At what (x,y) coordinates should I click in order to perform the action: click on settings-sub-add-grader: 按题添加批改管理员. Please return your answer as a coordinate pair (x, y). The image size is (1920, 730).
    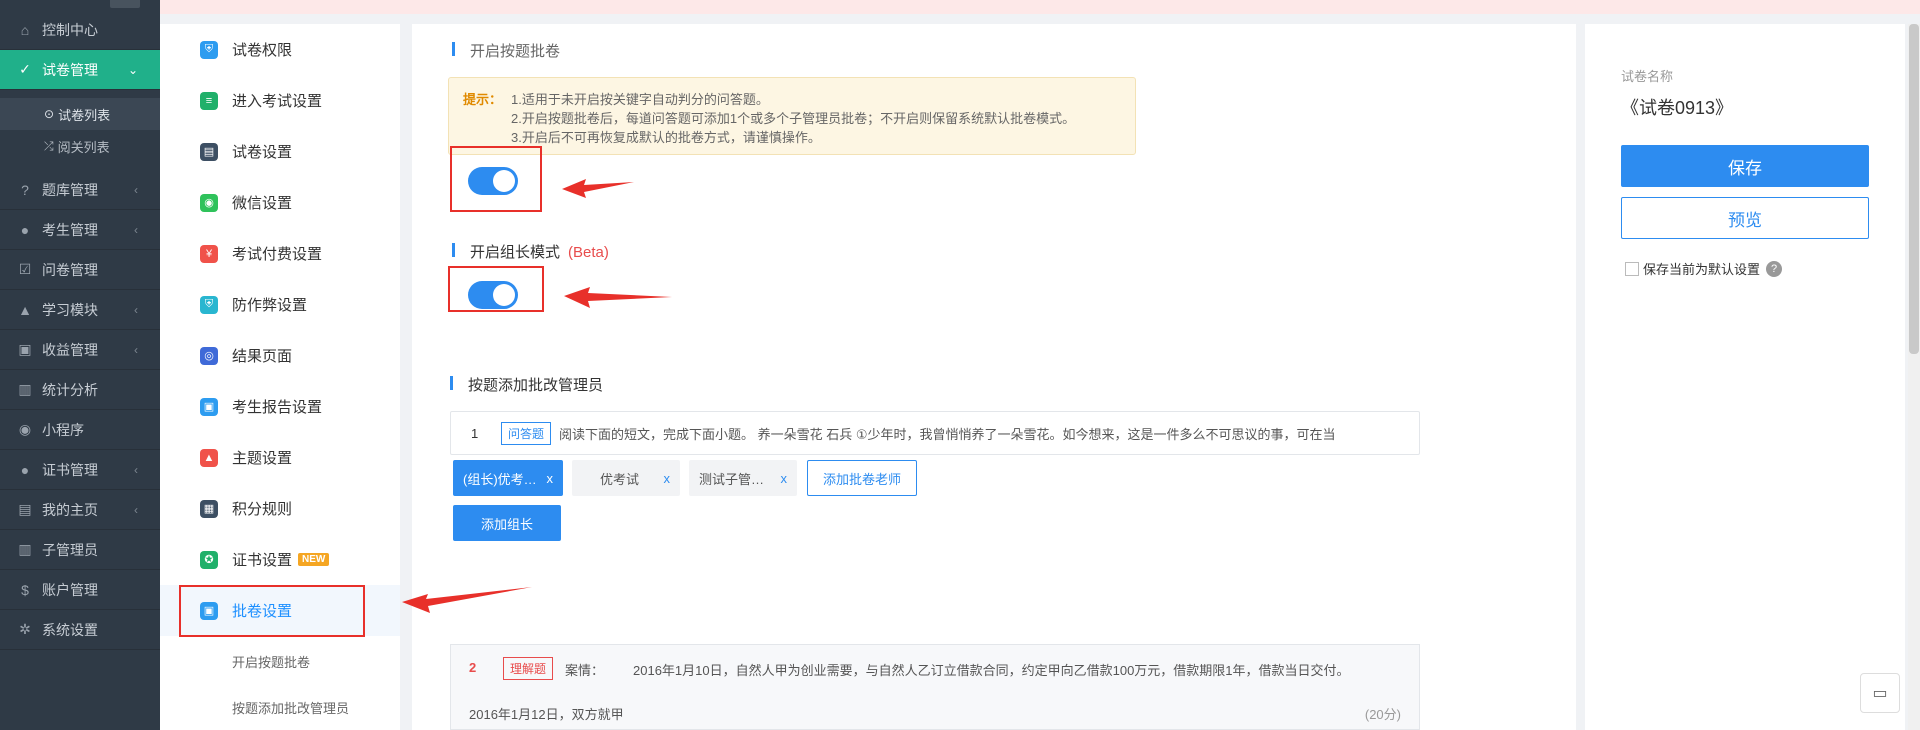
    Looking at the image, I should click on (290, 707).